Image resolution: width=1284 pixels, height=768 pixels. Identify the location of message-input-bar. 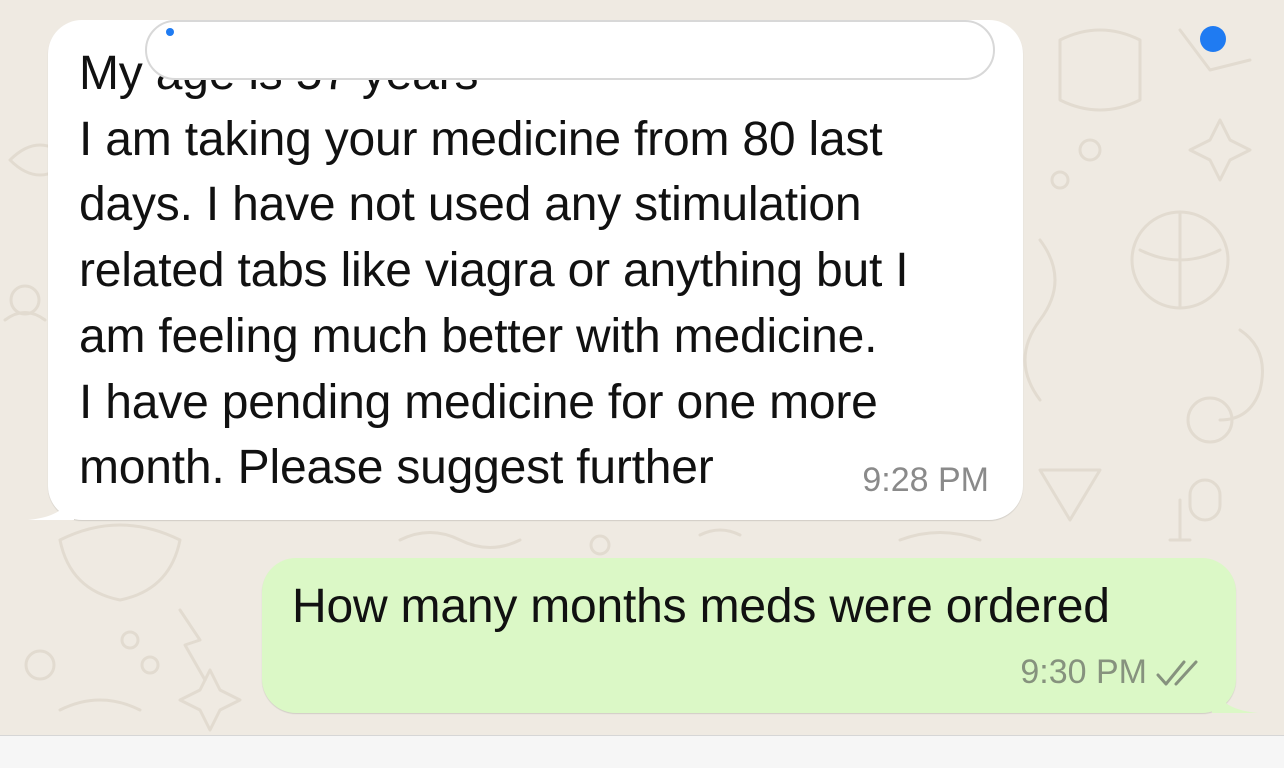
(642, 751).